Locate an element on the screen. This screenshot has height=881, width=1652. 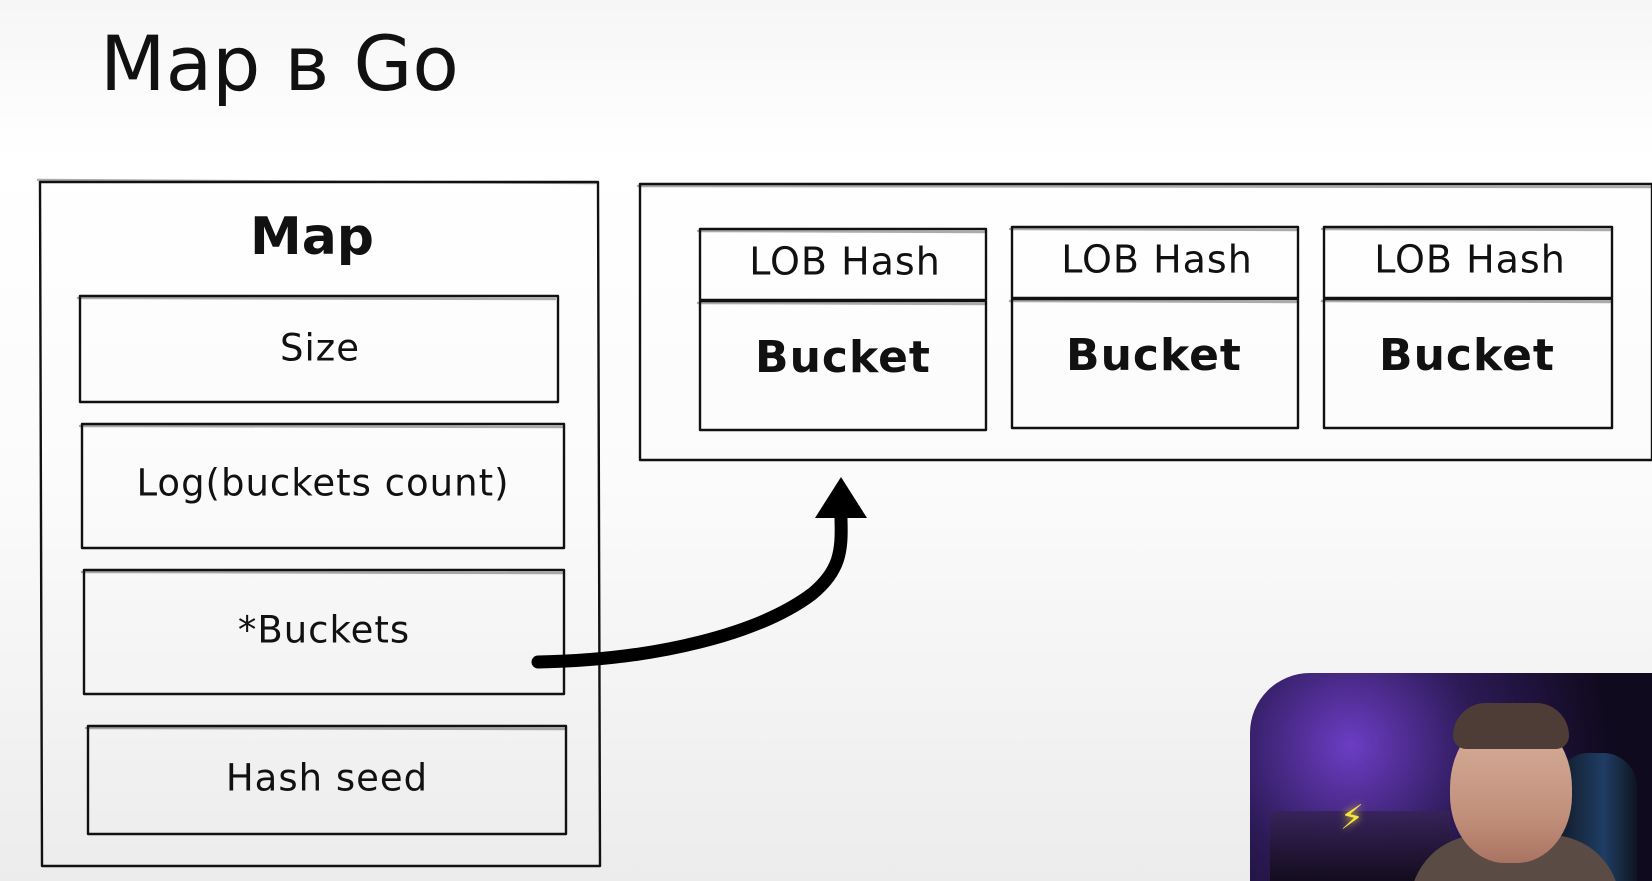
map-field-hash-seed: Hash seed is located at coordinates (327, 778).